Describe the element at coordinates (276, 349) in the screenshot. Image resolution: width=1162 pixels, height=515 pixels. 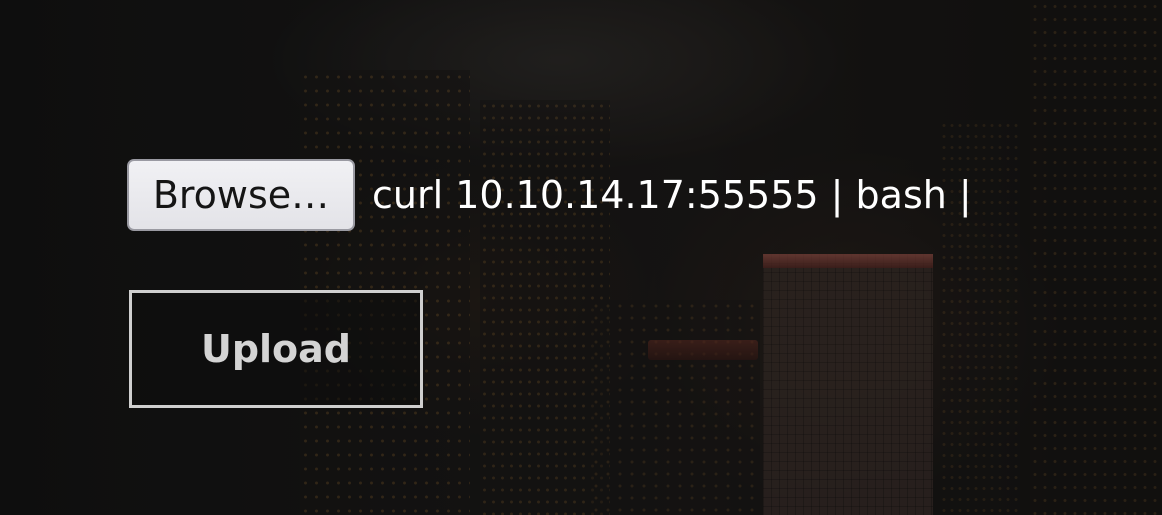
I see `upload-button: Upload` at that location.